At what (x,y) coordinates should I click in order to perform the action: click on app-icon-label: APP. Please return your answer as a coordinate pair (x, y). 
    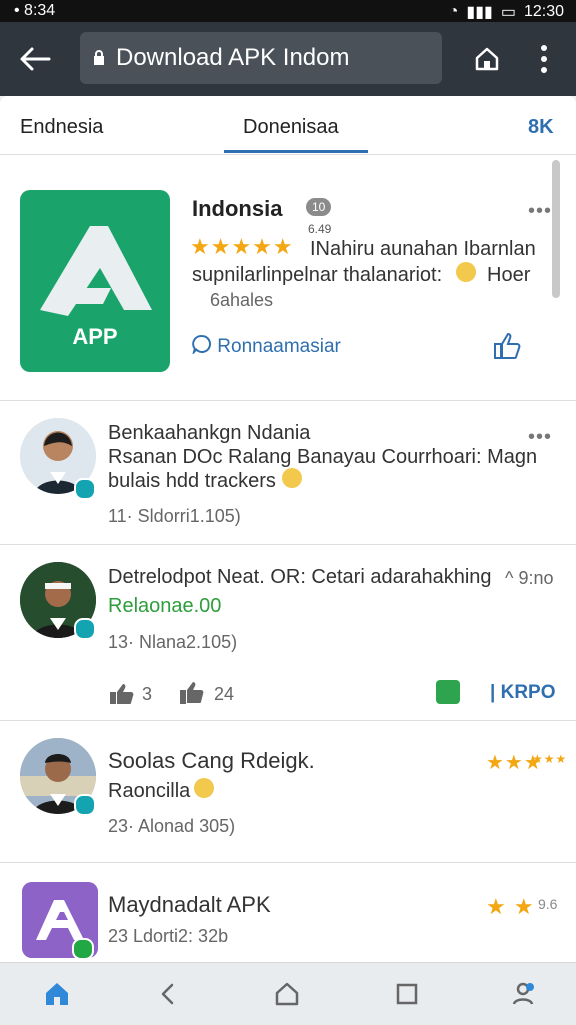
    Looking at the image, I should click on (95, 336).